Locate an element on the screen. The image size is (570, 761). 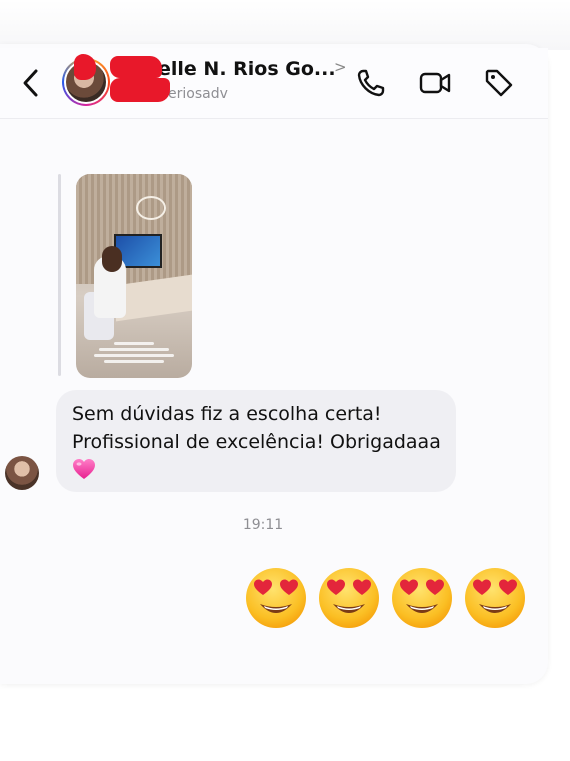
message-line-1: Sem dúvidas fiz a escolha certa! is located at coordinates (227, 414).